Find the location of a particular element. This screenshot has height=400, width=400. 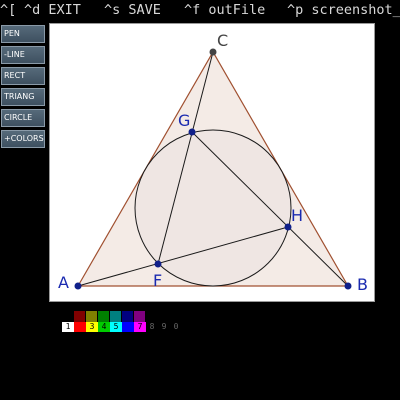

color-number-5: 5 is located at coordinates (116, 327).